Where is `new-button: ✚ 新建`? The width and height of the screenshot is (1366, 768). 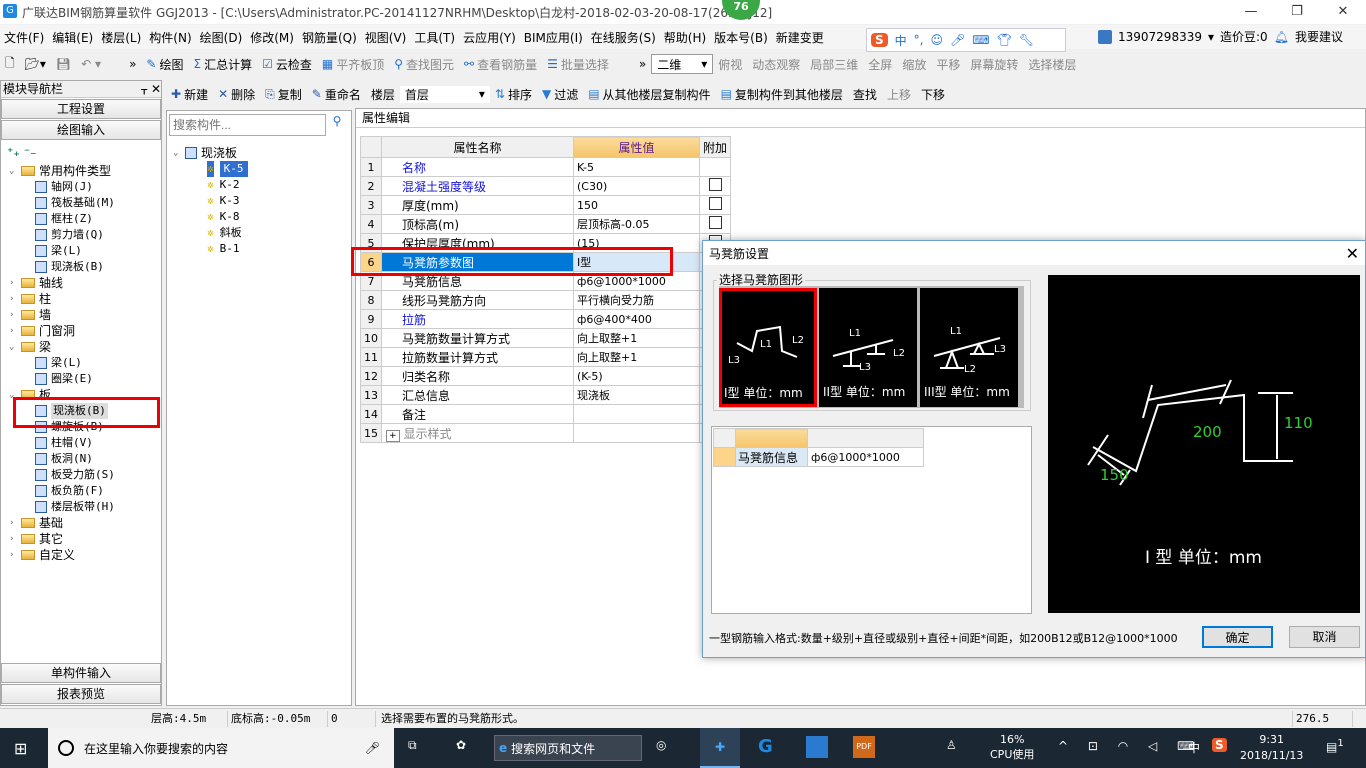
new-button: ✚ 新建 is located at coordinates (189, 94).